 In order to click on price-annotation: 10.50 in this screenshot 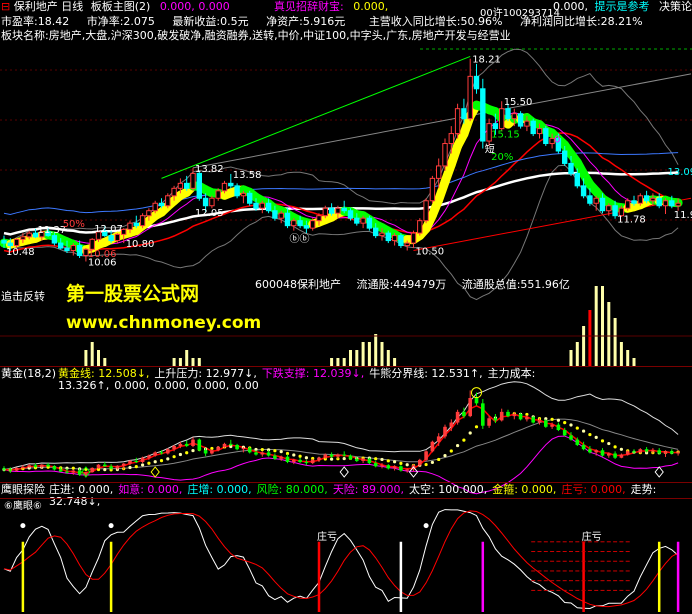, I will do `click(430, 252)`.